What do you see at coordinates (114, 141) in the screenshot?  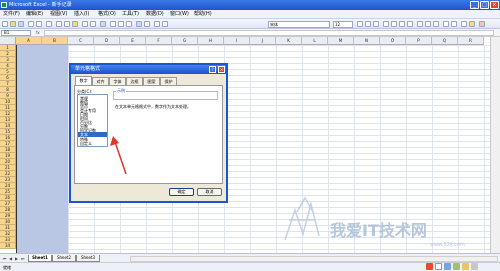 I see `arrow-head` at bounding box center [114, 141].